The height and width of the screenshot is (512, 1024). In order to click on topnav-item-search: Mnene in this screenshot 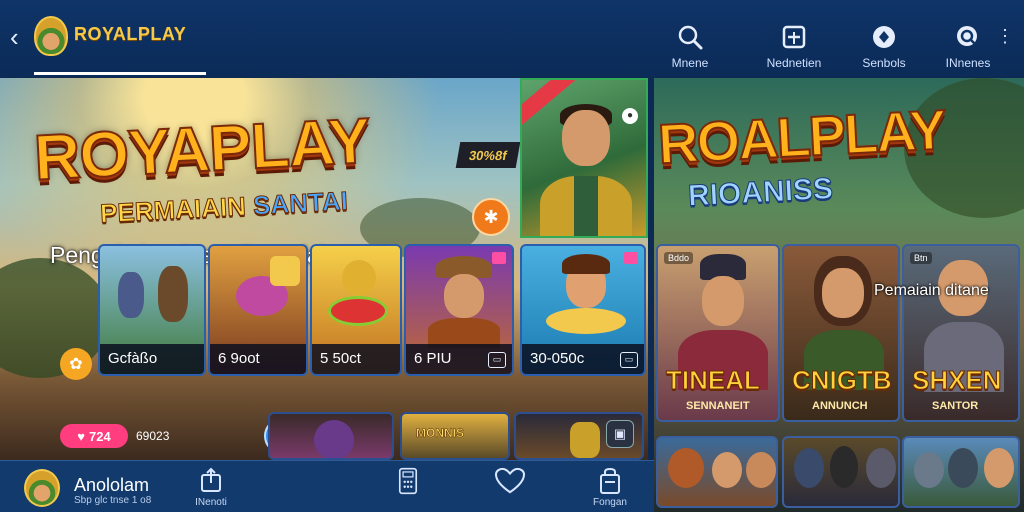, I will do `click(690, 46)`.